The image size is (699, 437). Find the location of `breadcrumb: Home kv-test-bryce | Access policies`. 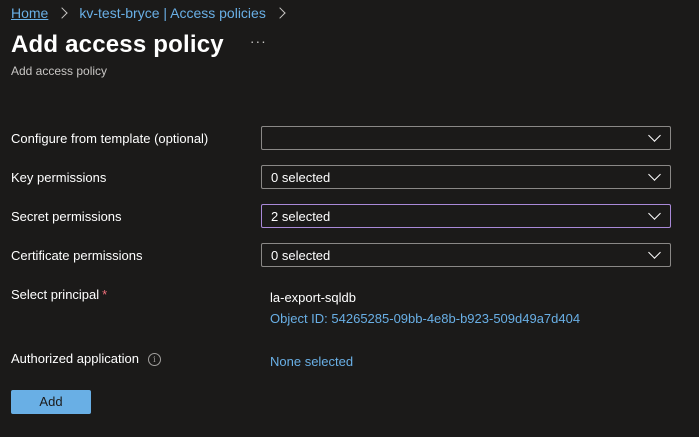

breadcrumb: Home kv-test-bryce | Access policies is located at coordinates (154, 13).